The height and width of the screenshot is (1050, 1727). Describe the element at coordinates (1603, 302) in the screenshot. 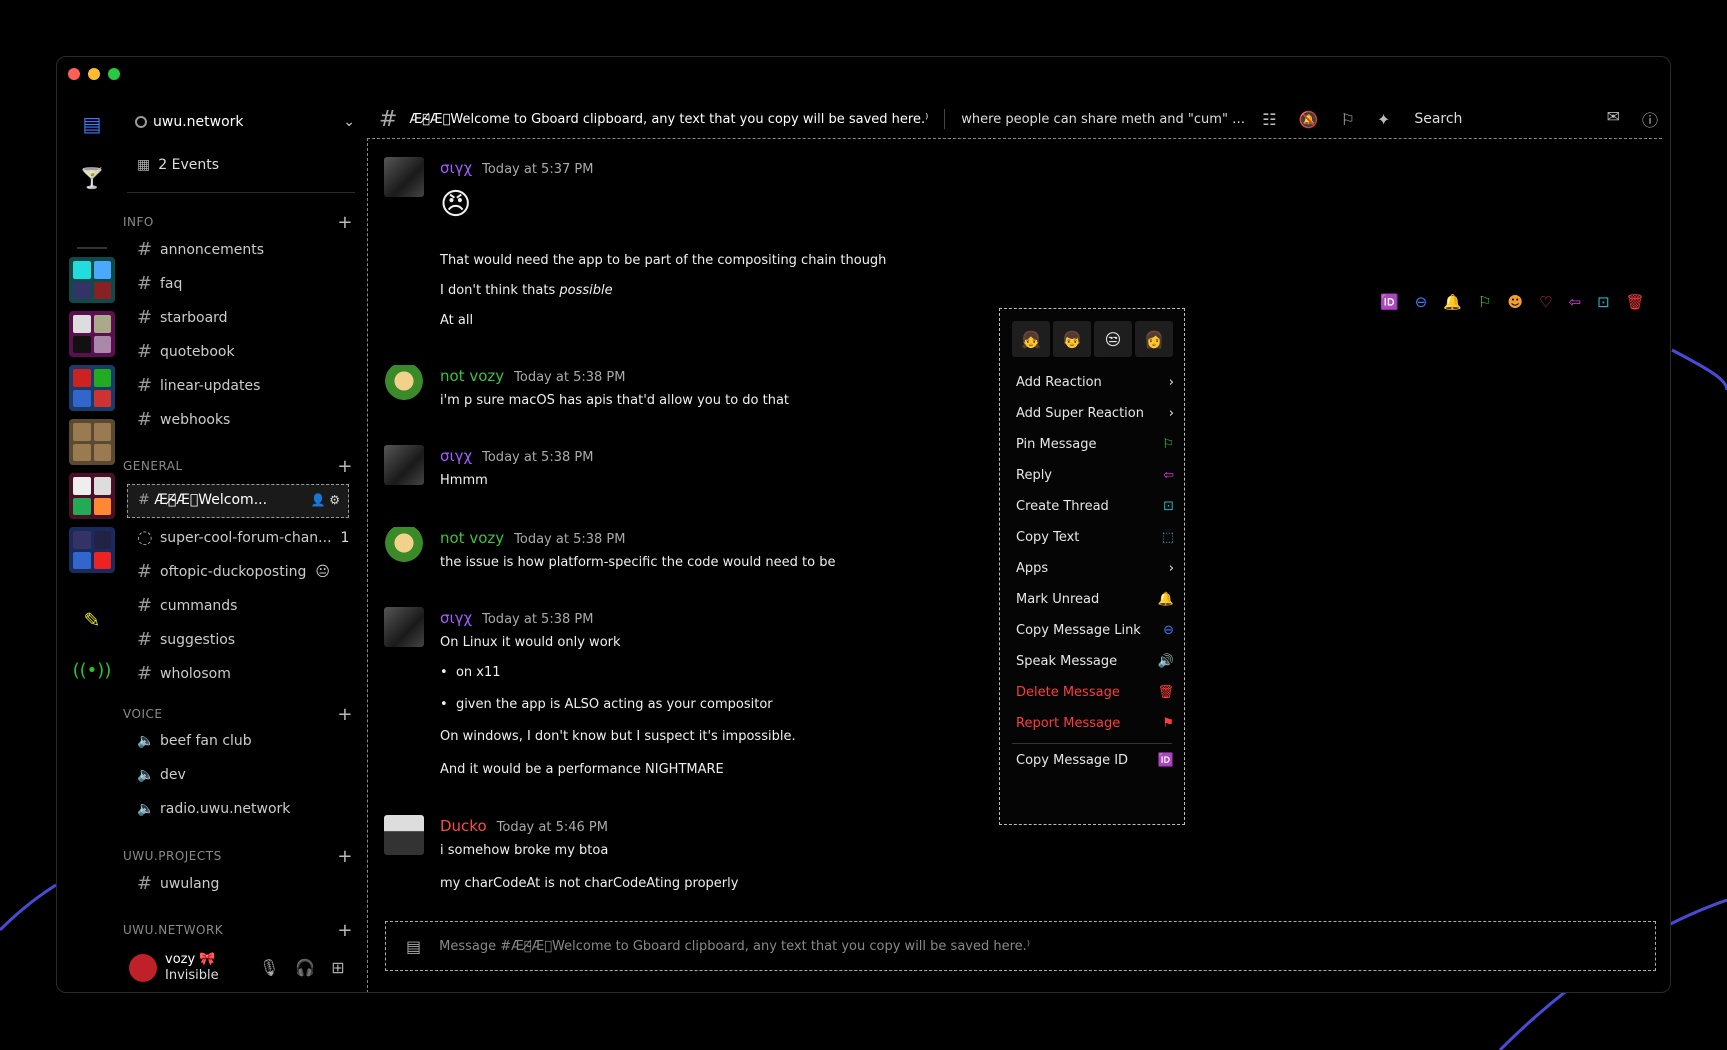

I see `thread-icon: ⊡` at that location.